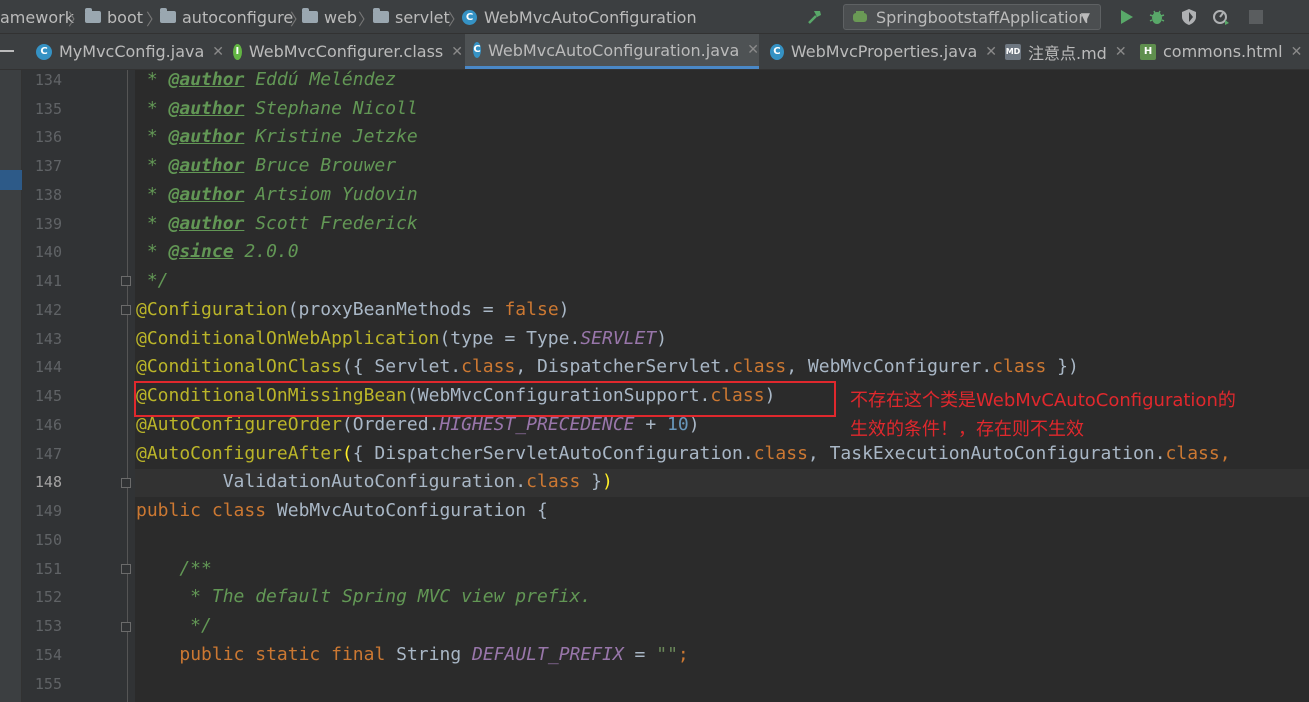  What do you see at coordinates (1220, 51) in the screenshot?
I see `tab-commons-html: H commons.html ✕` at bounding box center [1220, 51].